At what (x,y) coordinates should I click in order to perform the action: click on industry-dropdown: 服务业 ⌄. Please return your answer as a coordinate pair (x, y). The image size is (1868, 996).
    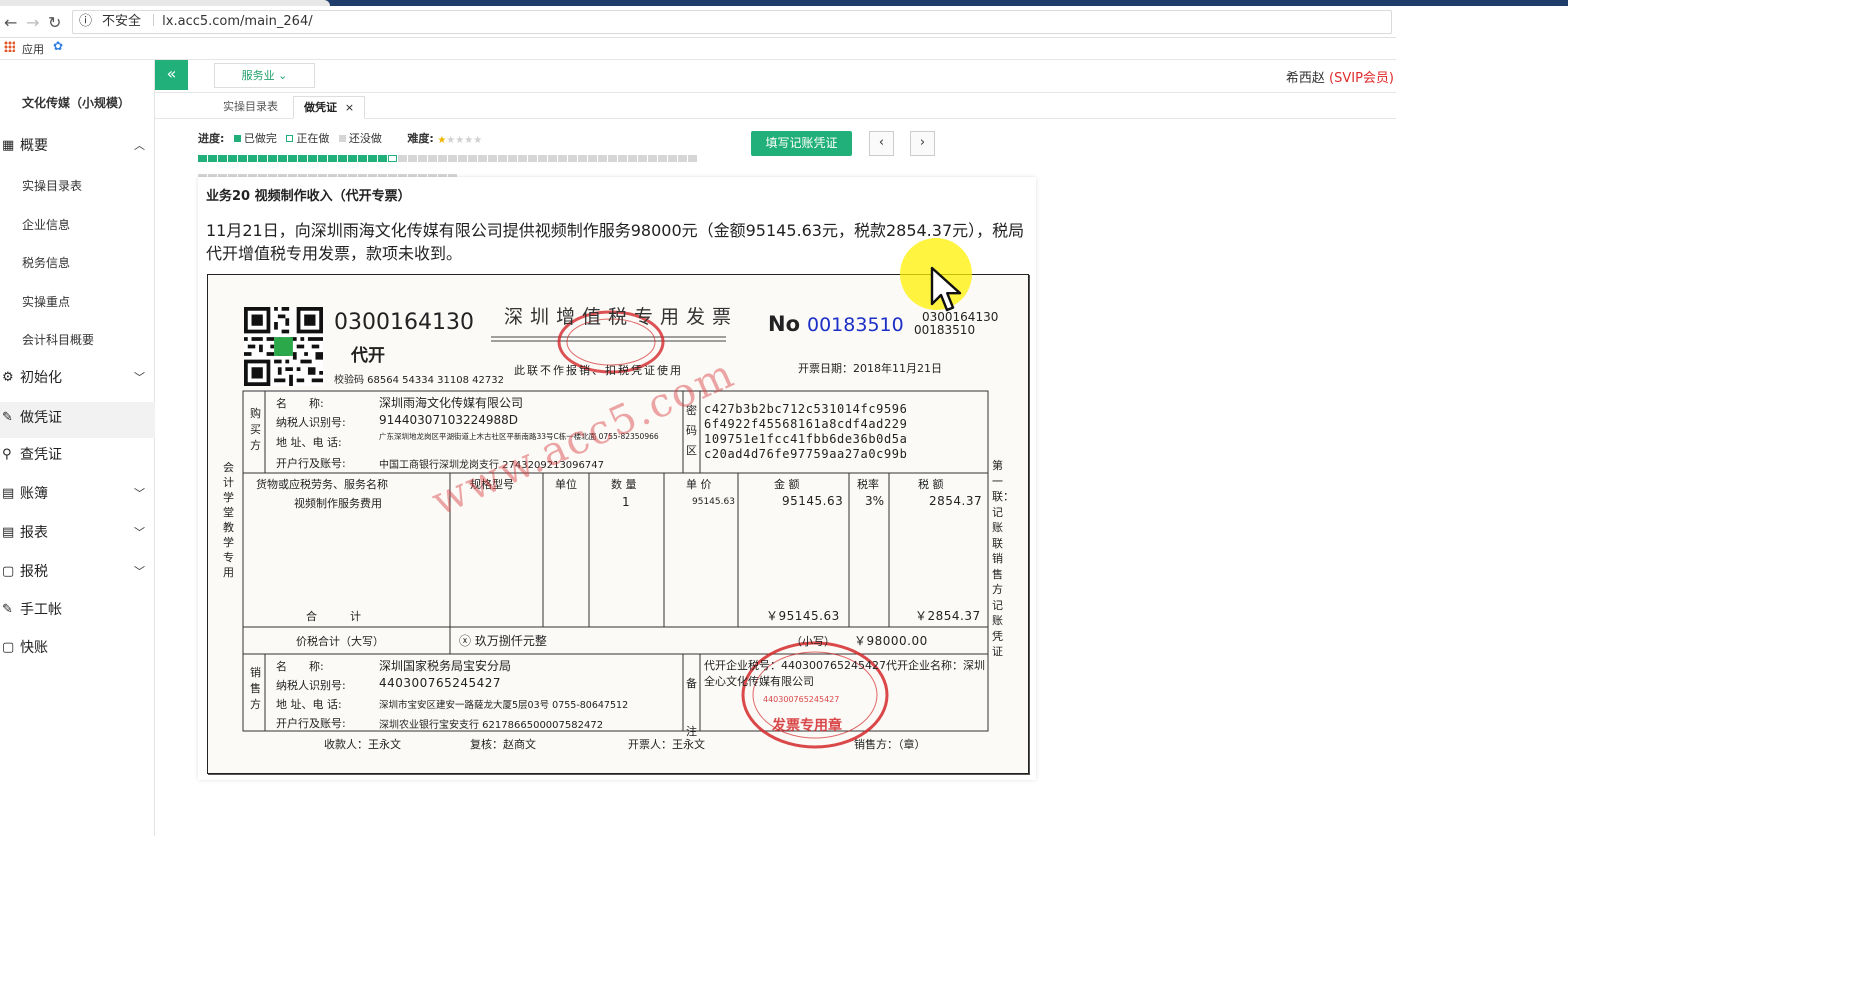
    Looking at the image, I should click on (264, 75).